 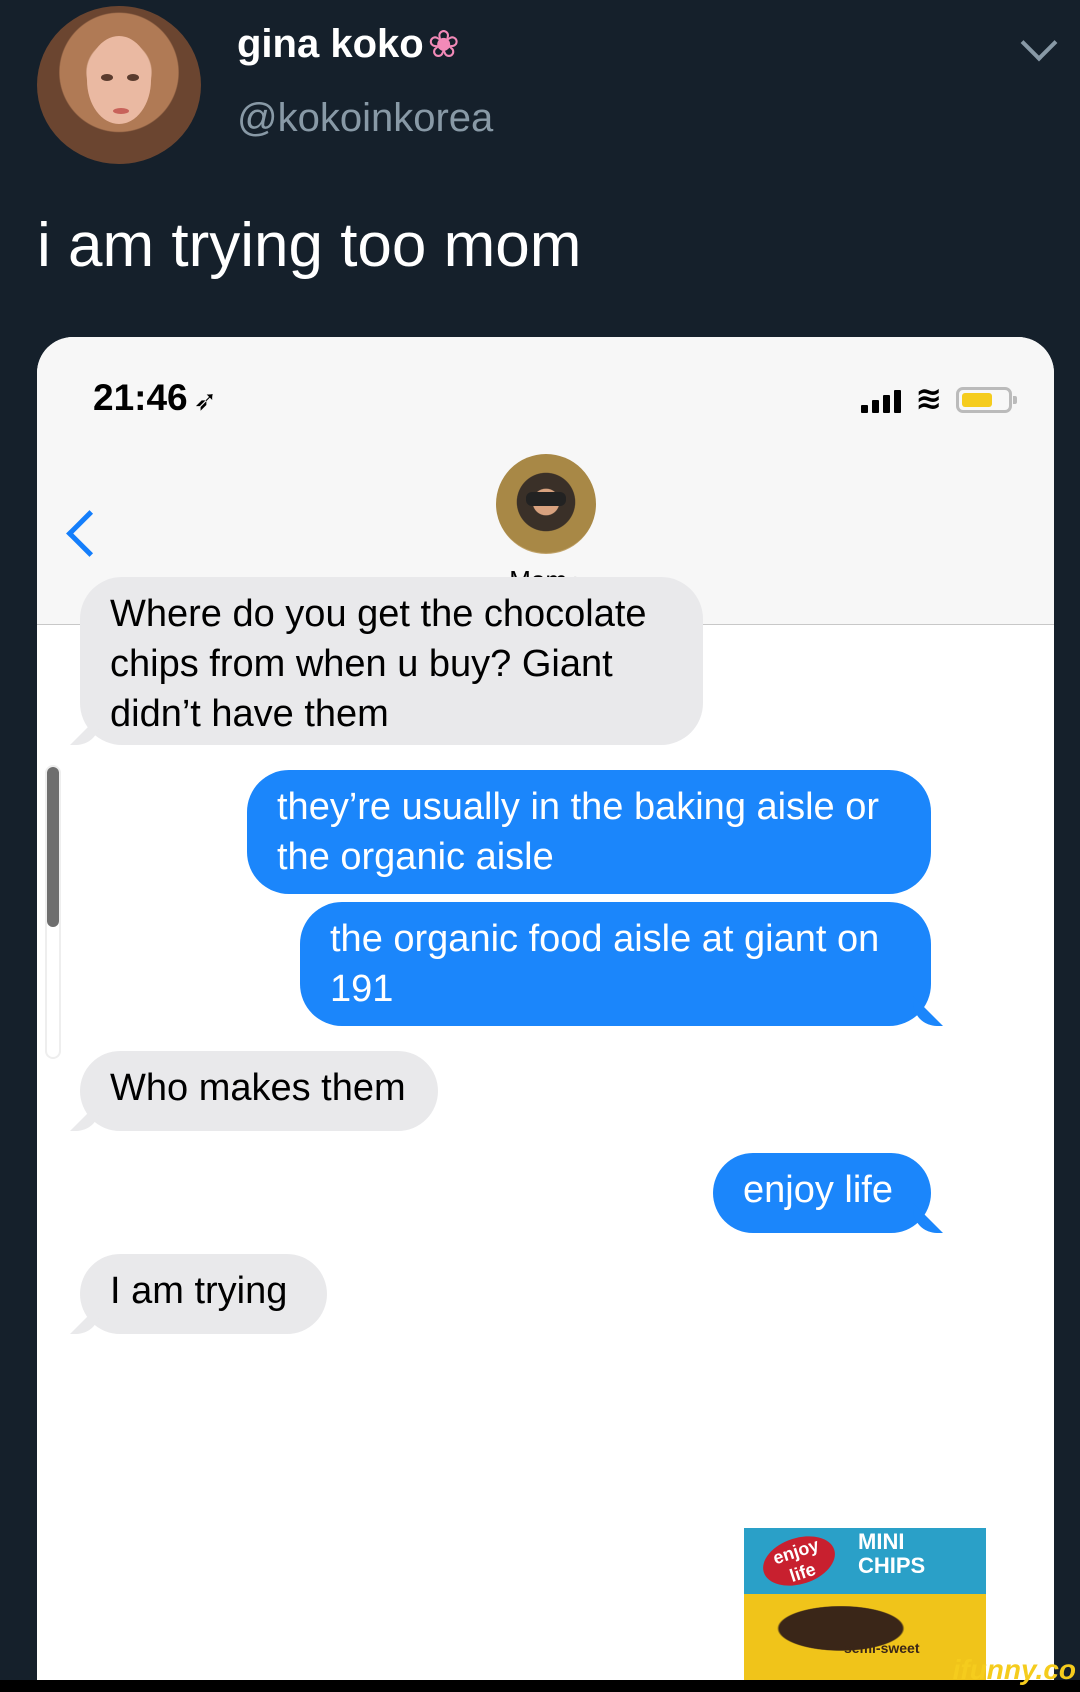 What do you see at coordinates (1039, 43) in the screenshot?
I see `chevron-down-icon` at bounding box center [1039, 43].